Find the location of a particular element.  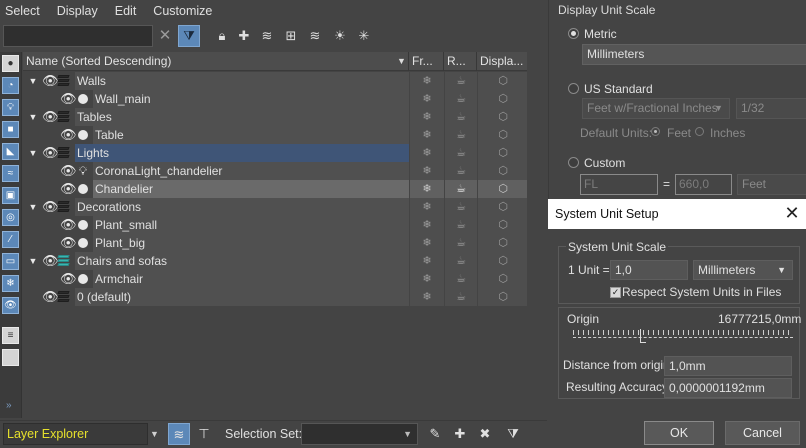

metric-radio is located at coordinates (573, 33).